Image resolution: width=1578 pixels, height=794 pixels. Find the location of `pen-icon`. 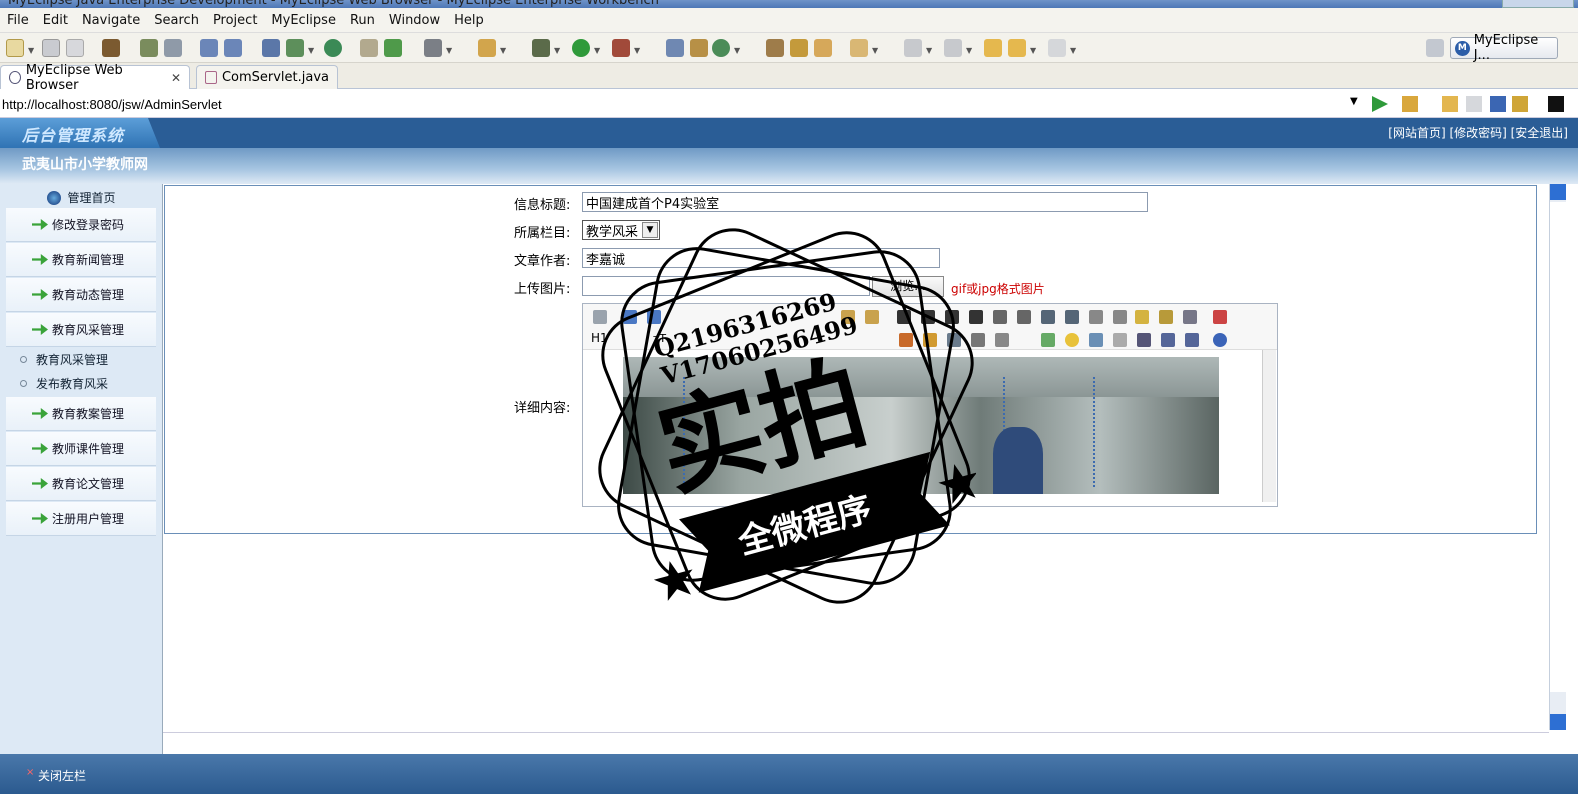

pen-icon is located at coordinates (799, 48).